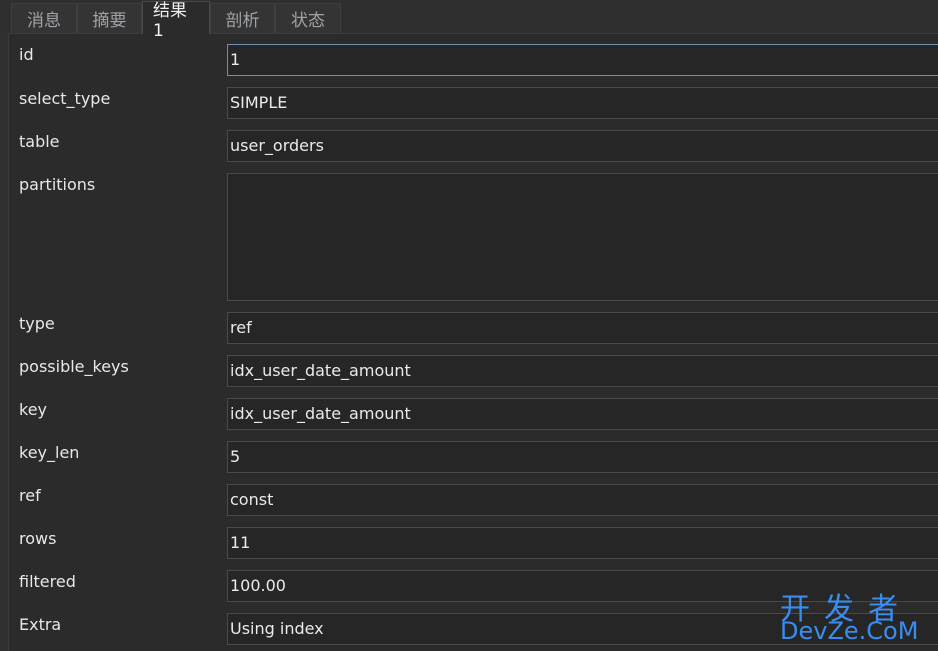 The image size is (938, 651). What do you see at coordinates (582, 60) in the screenshot?
I see `field-value-id: 1` at bounding box center [582, 60].